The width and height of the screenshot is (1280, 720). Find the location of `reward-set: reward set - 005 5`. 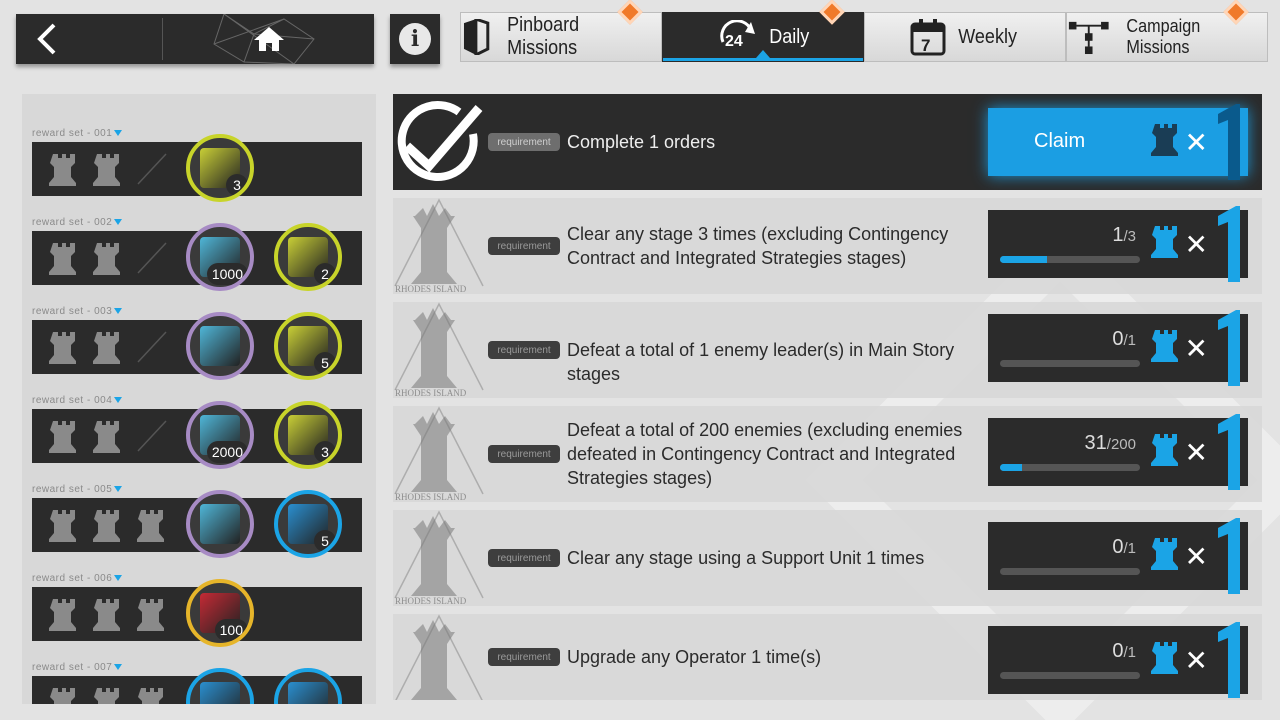

reward-set: reward set - 005 5 is located at coordinates (197, 521).